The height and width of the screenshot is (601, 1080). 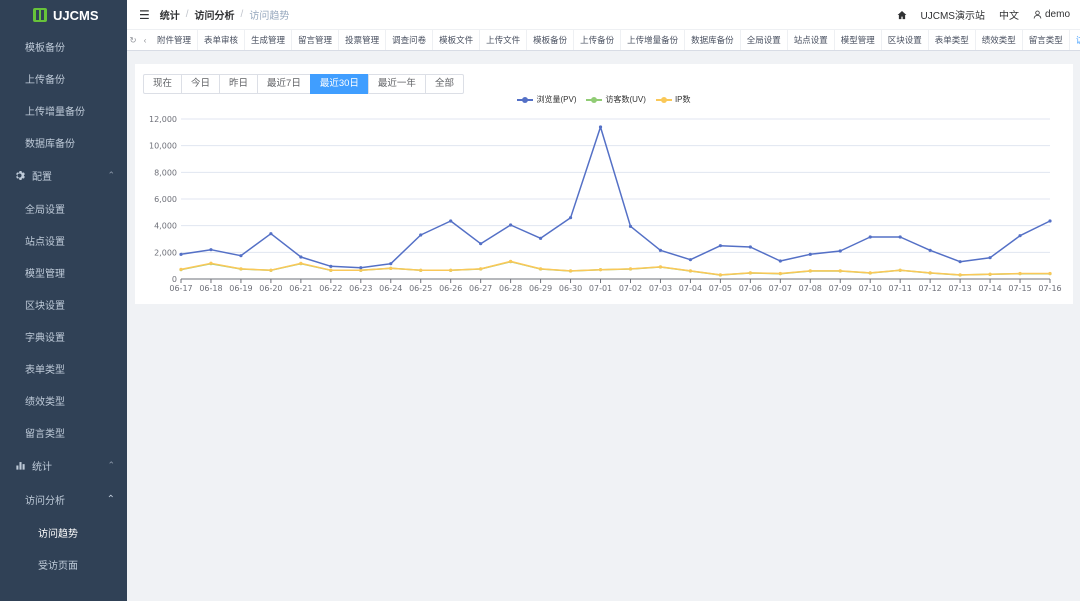 I want to click on sidebar-item-visited-pages: 受访页面, so click(x=63, y=564).